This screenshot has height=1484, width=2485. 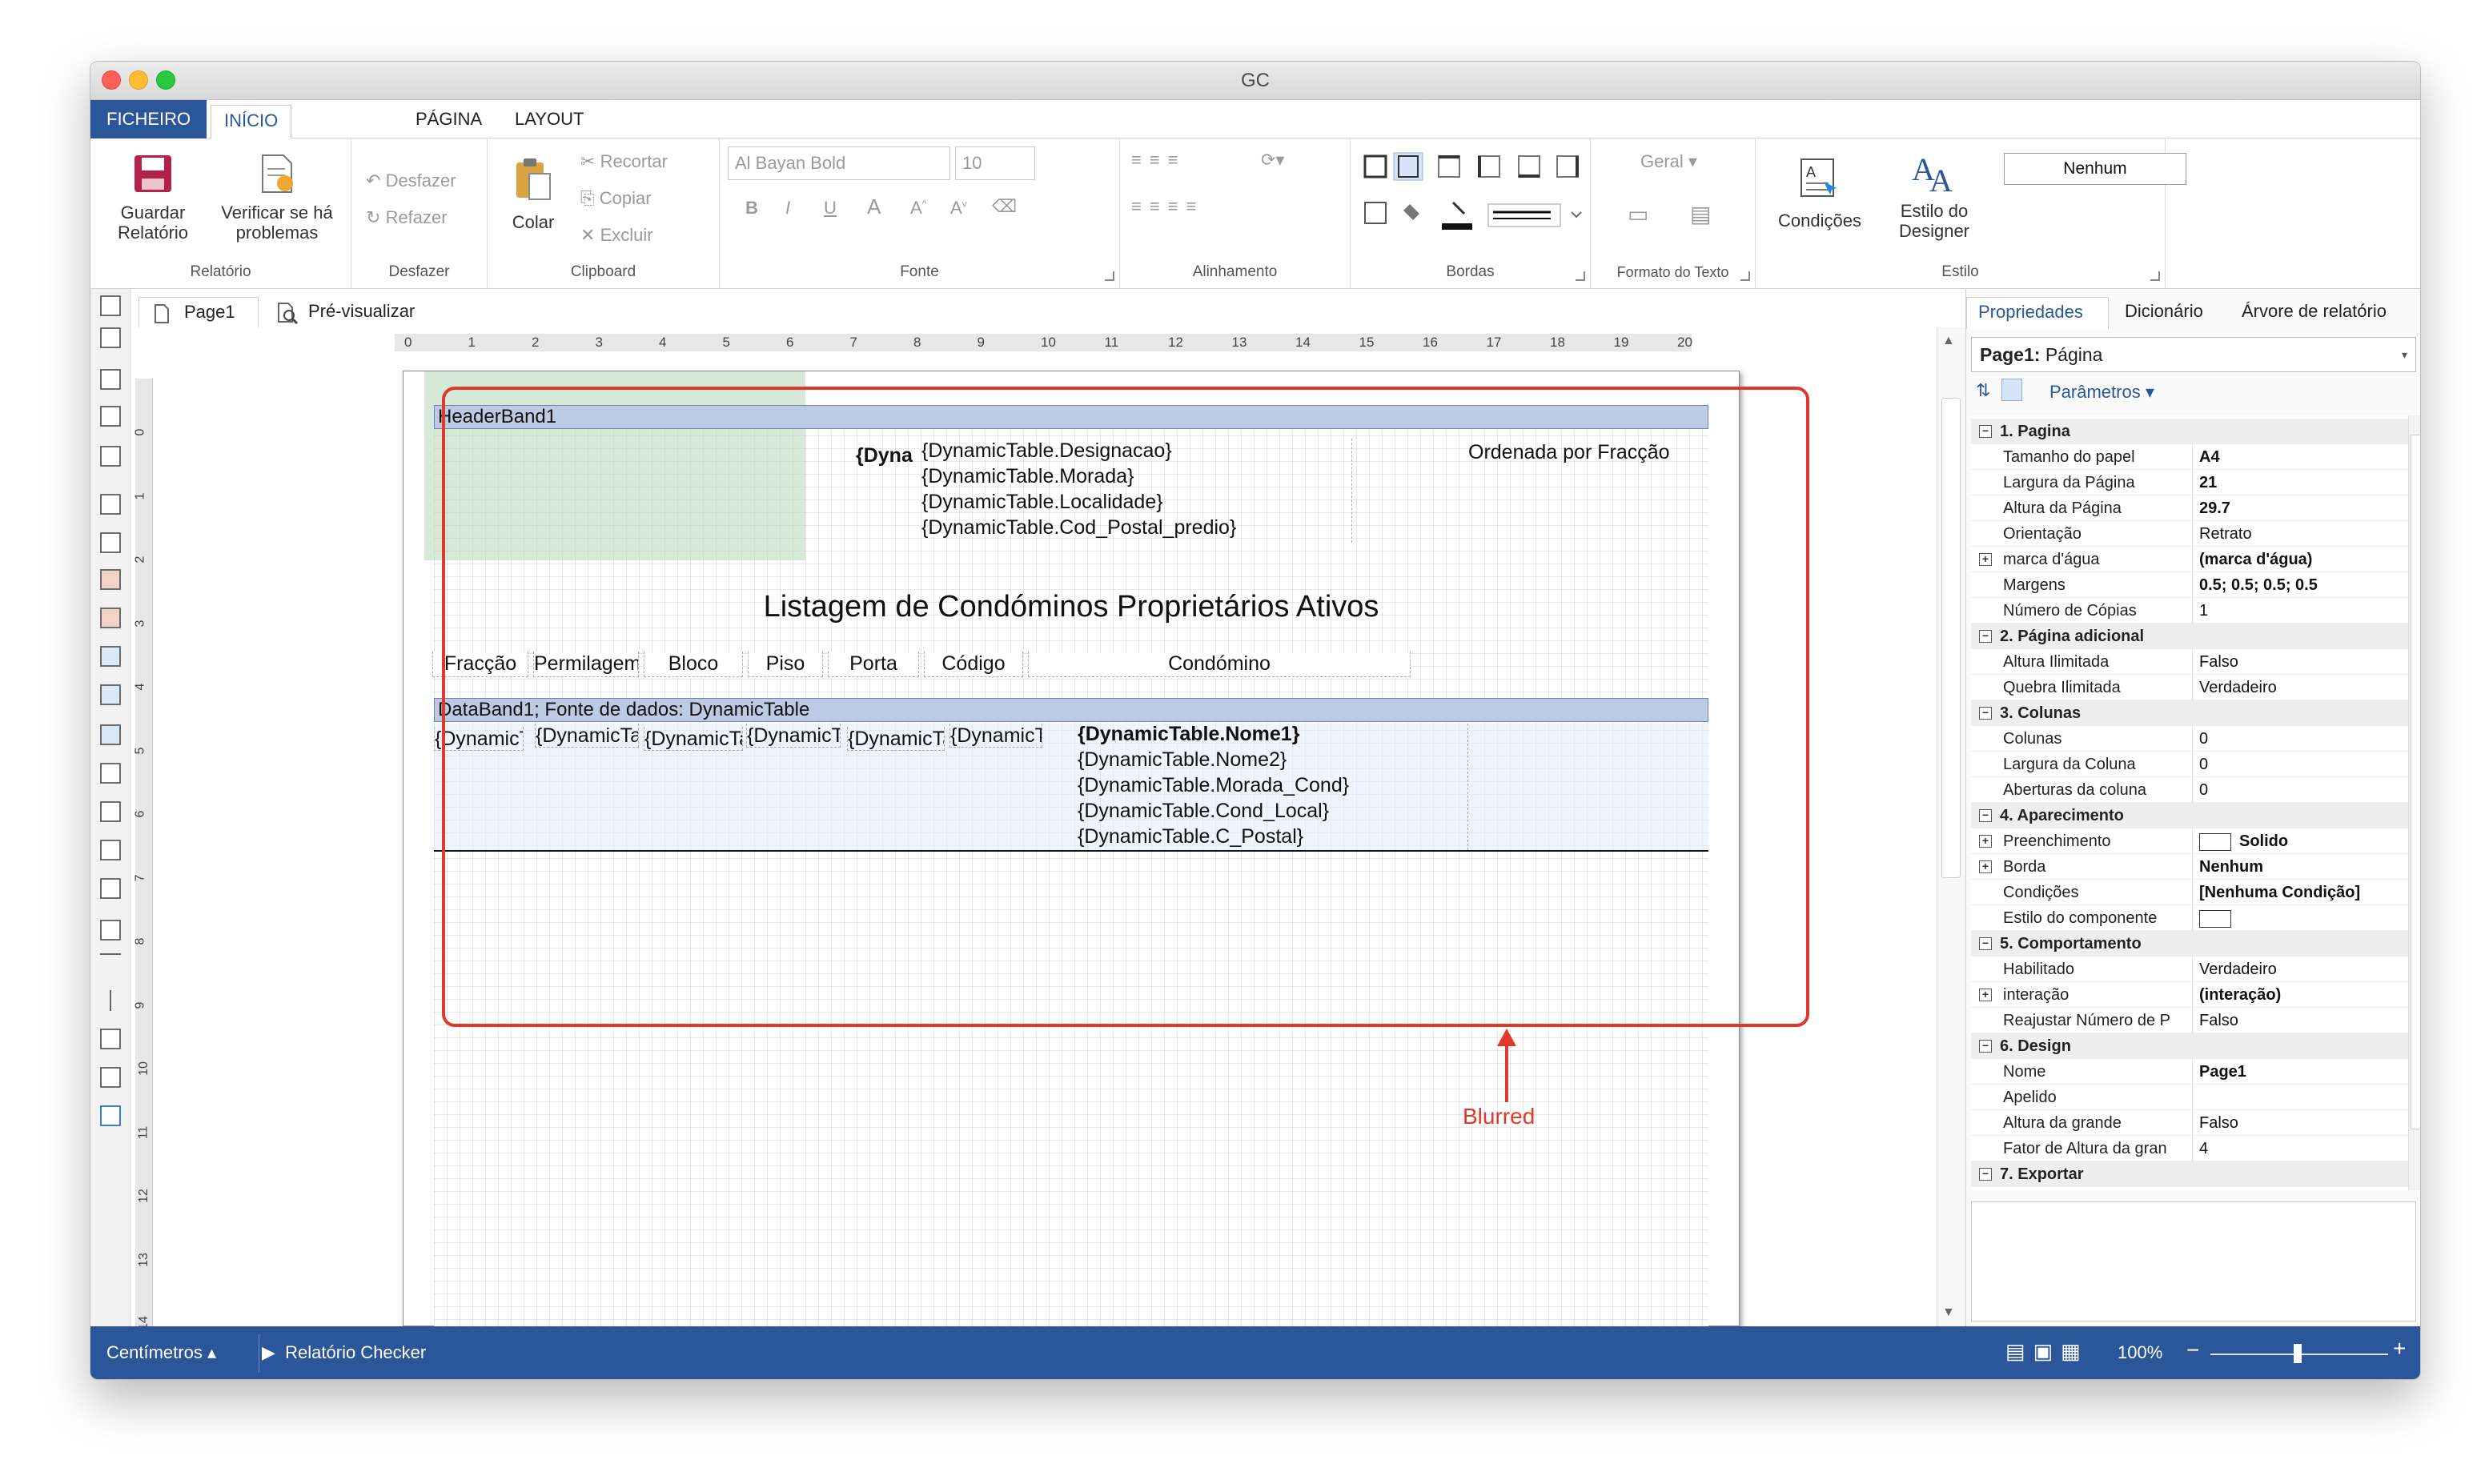 What do you see at coordinates (1700, 214) in the screenshot?
I see `format-icon-2: ▤` at bounding box center [1700, 214].